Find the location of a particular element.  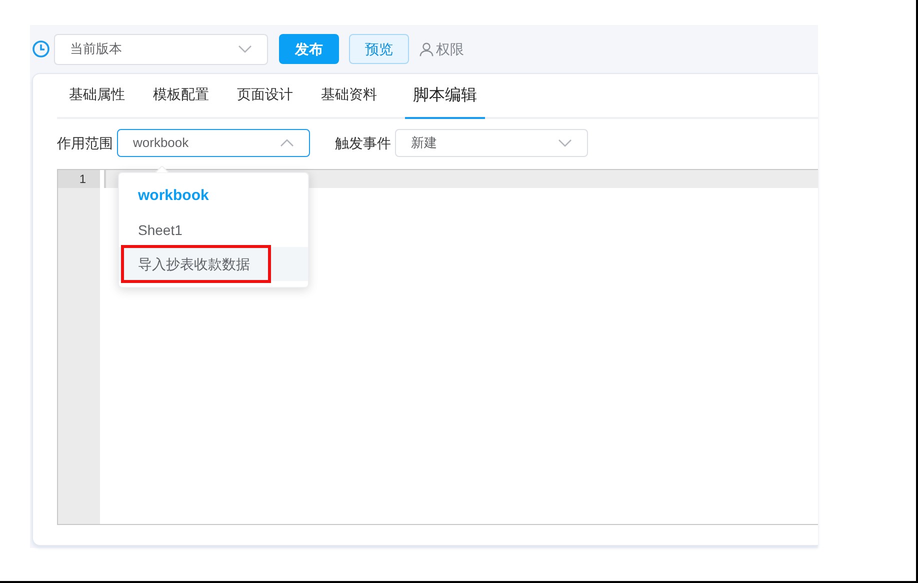

version-select-value: 当前版本 is located at coordinates (96, 49).